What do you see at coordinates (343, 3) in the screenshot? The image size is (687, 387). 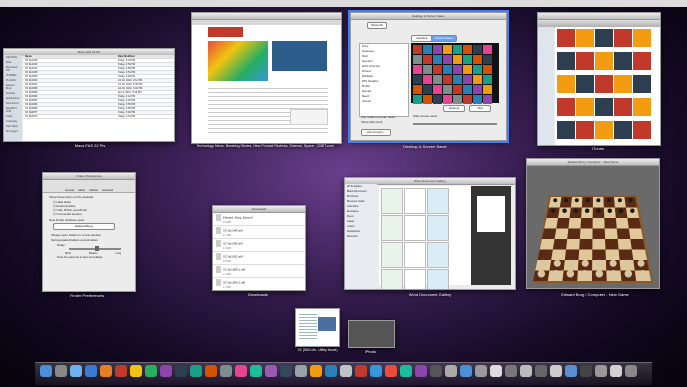 I see `menu-bar` at bounding box center [343, 3].